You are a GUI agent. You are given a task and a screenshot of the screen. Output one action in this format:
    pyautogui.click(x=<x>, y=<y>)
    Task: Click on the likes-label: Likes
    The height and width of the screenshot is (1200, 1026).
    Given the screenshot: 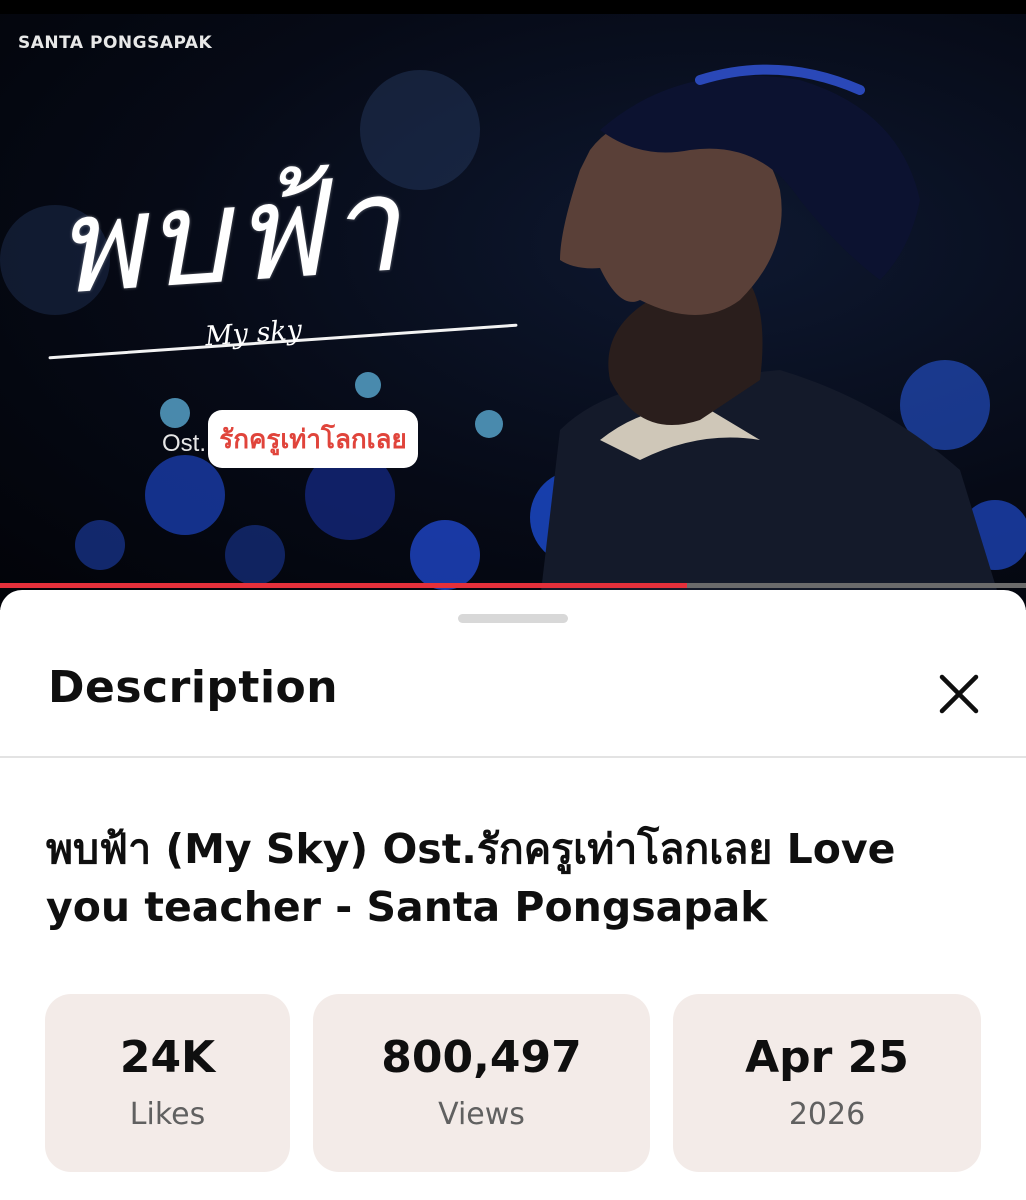 What is the action you would take?
    pyautogui.click(x=167, y=1114)
    